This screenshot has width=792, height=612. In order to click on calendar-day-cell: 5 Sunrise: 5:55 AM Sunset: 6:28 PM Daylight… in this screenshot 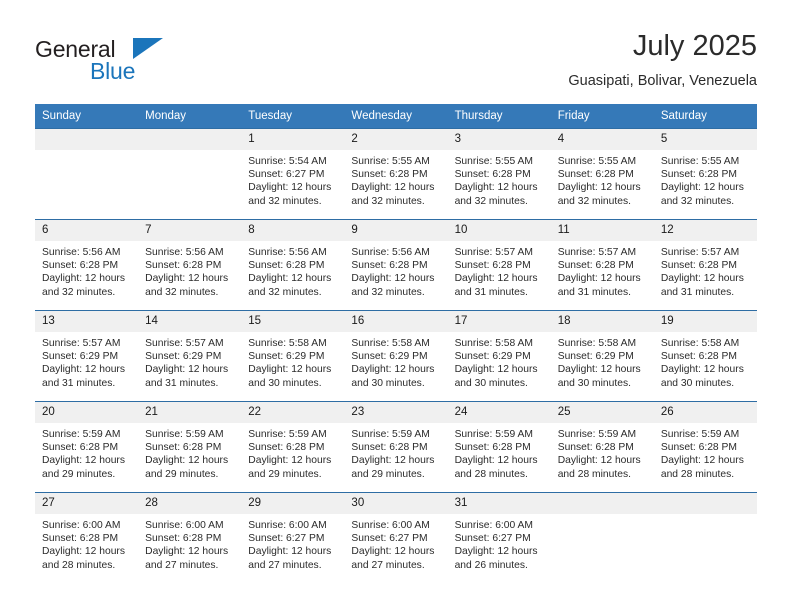, I will do `click(705, 174)`.